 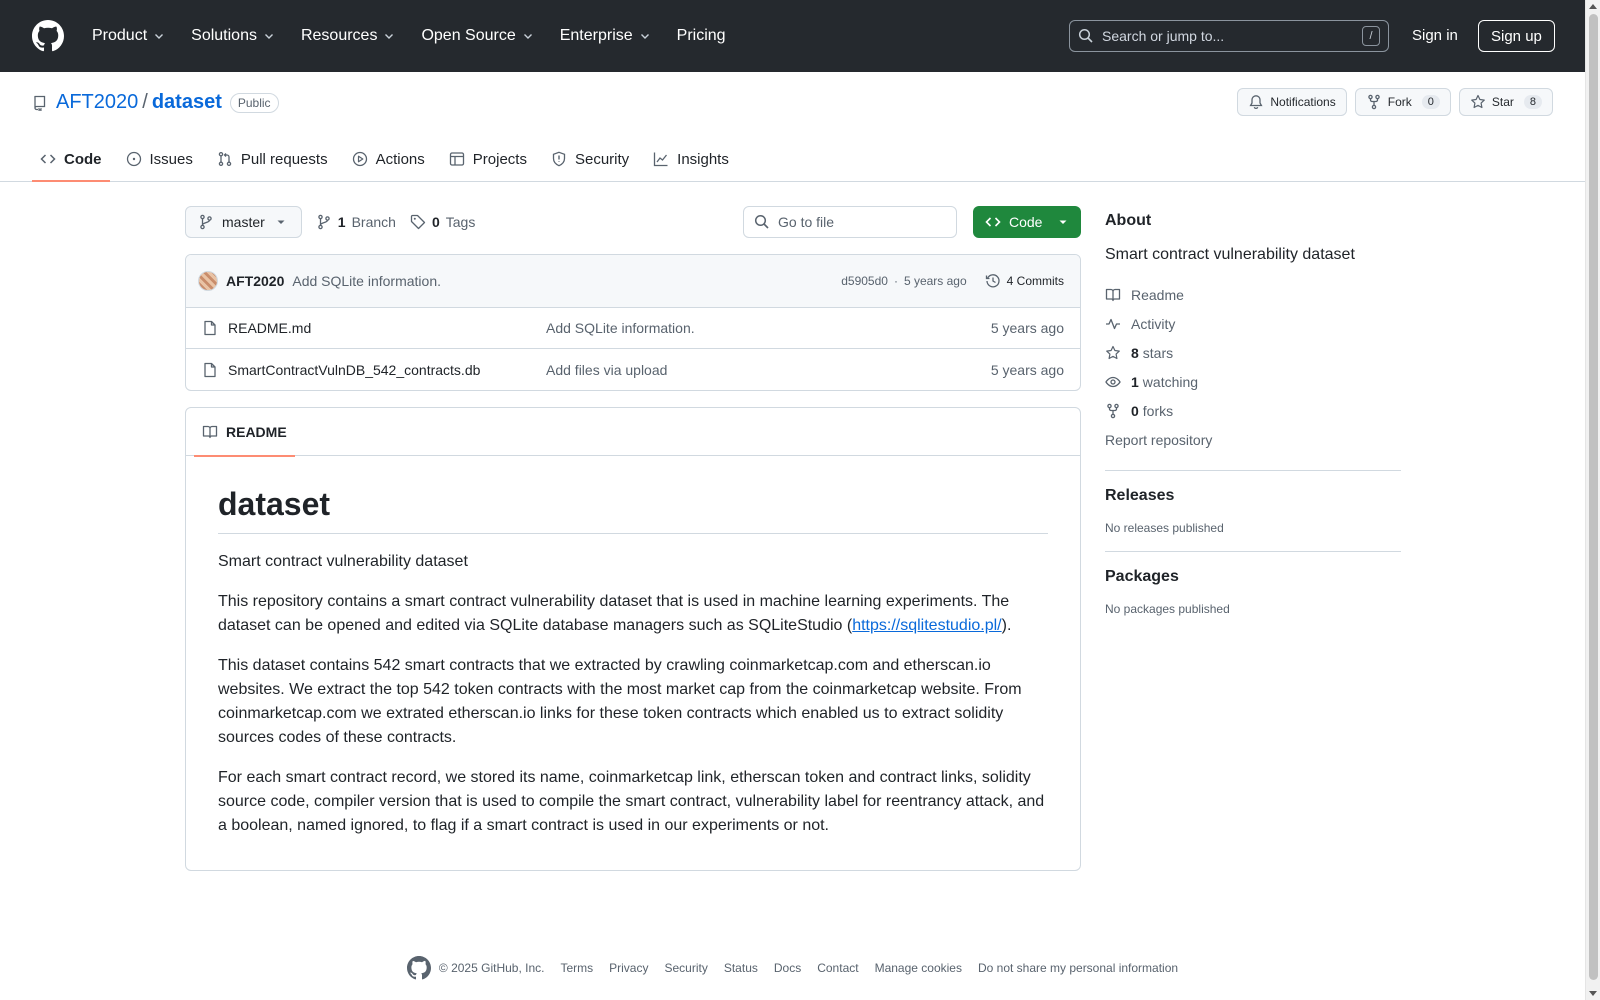 I want to click on footer-link-terms: Terms, so click(x=576, y=968).